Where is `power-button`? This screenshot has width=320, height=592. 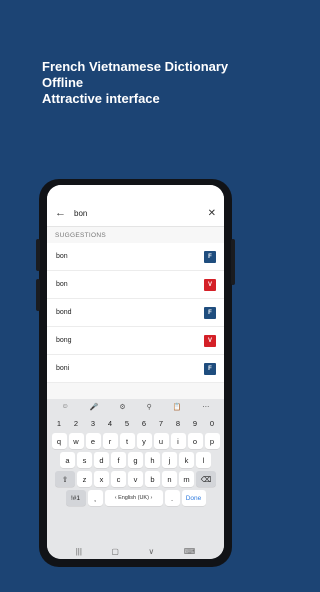 power-button is located at coordinates (233, 262).